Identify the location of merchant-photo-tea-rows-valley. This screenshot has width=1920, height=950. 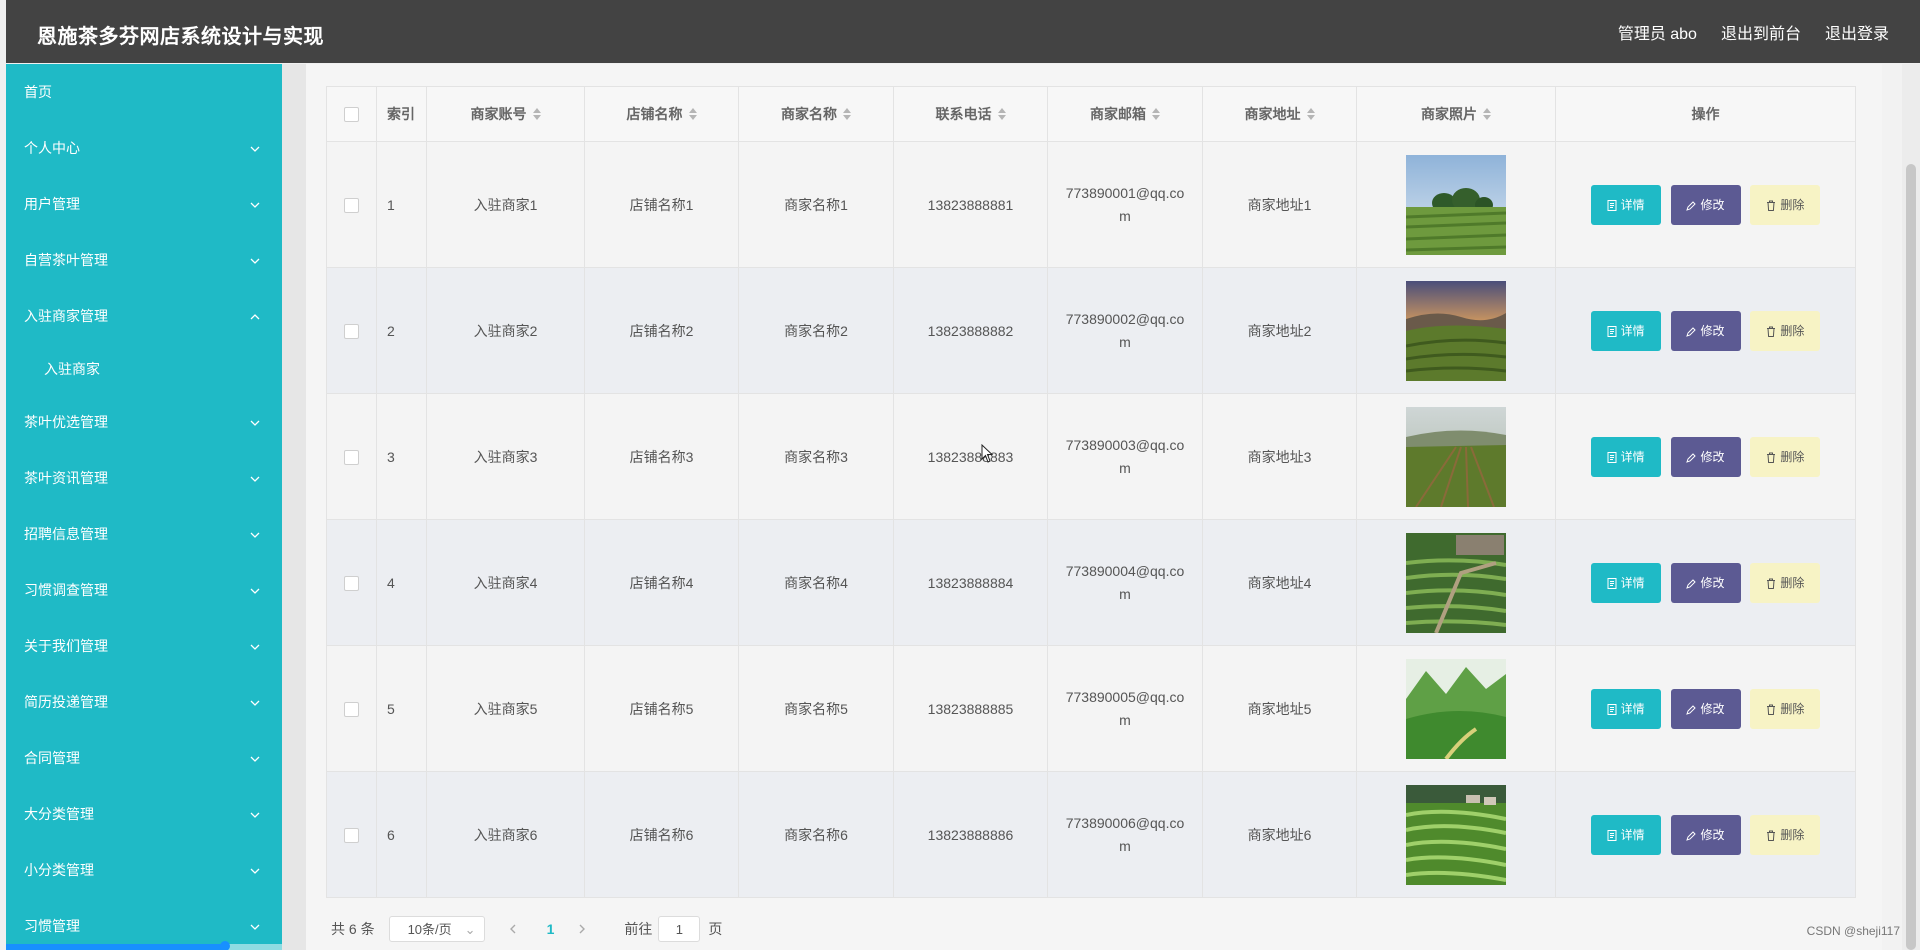
(1456, 456).